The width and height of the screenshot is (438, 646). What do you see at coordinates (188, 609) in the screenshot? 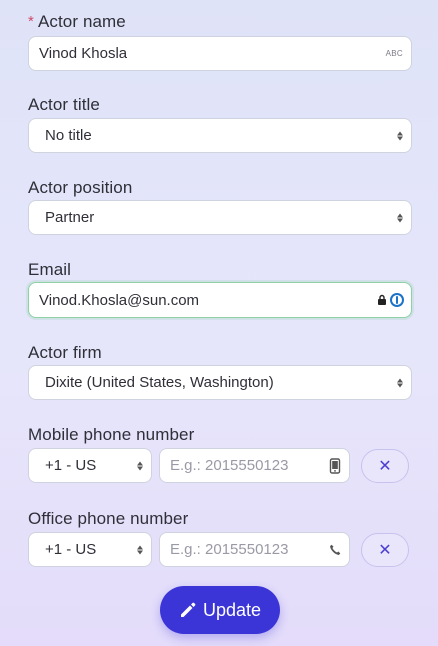
I see `pencil-icon` at bounding box center [188, 609].